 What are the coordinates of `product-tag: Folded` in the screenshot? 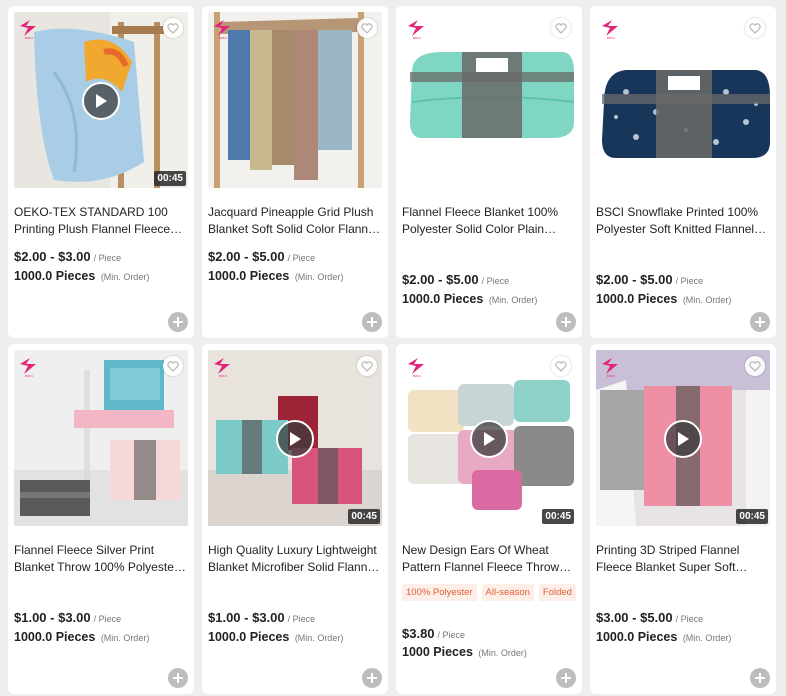 It's located at (557, 592).